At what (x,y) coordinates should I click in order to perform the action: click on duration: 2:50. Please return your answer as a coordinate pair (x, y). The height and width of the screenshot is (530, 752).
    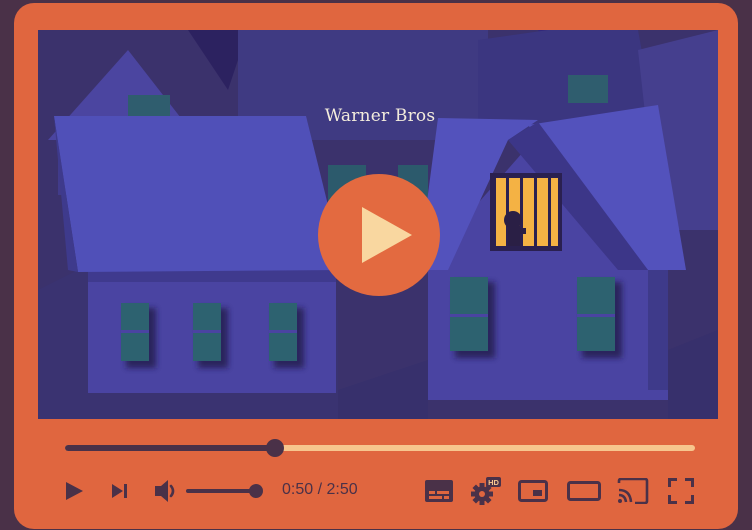
    Looking at the image, I should click on (342, 489).